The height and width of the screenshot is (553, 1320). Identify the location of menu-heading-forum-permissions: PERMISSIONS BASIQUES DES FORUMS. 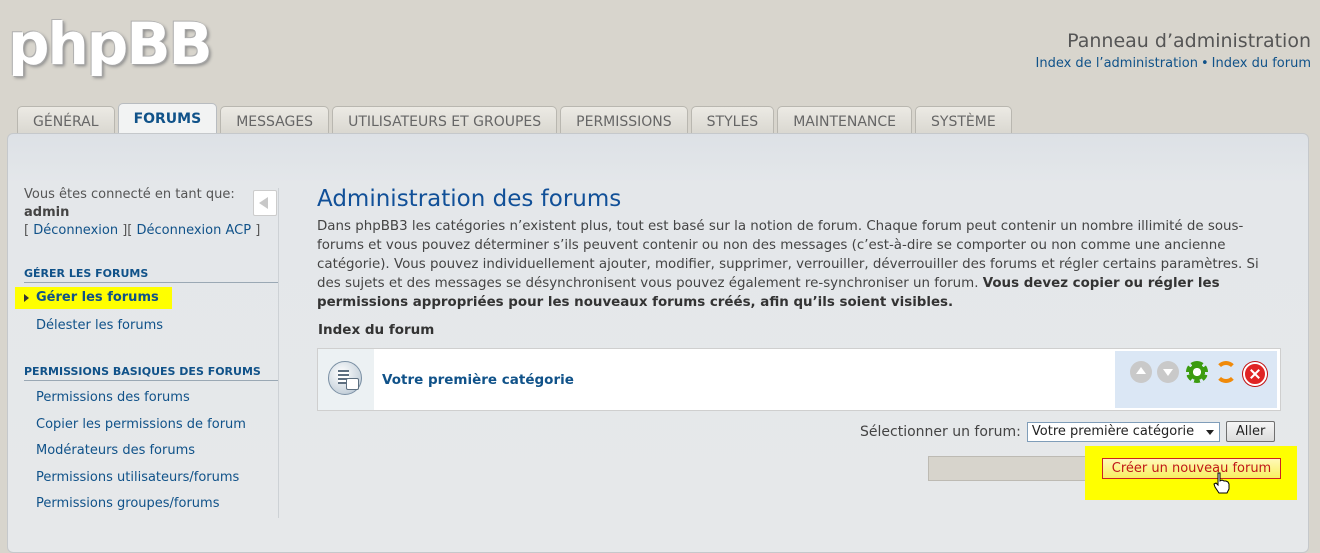
(151, 373).